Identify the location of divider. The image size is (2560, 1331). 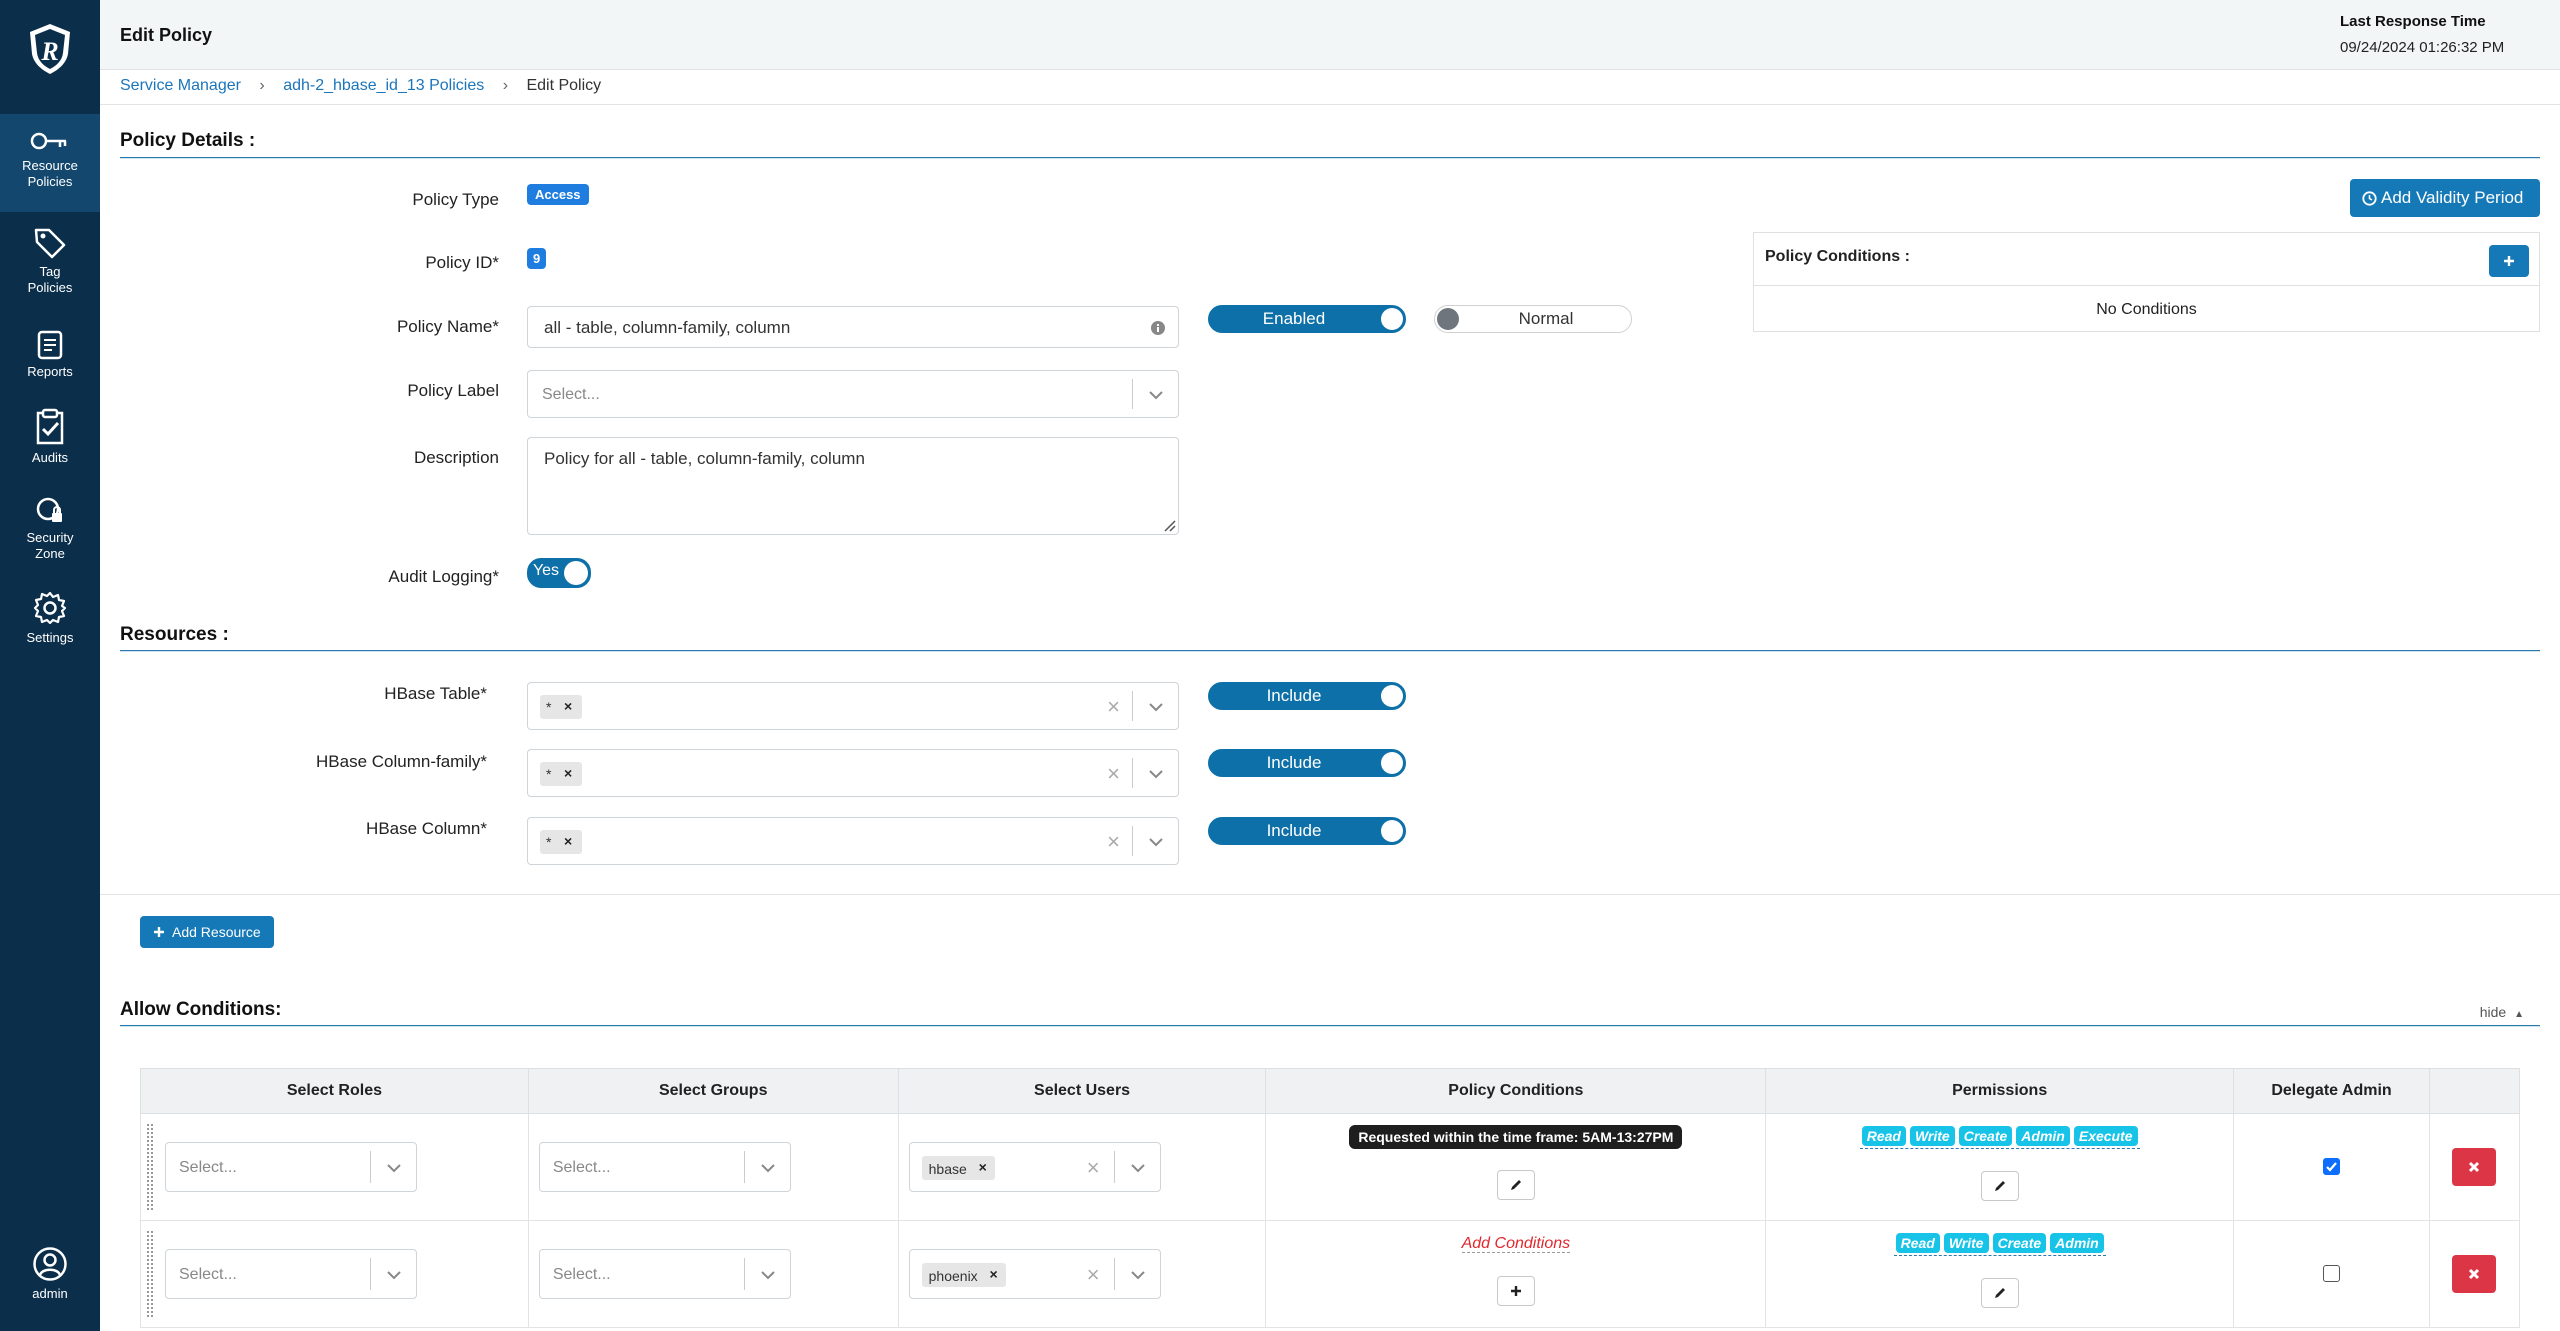
(1330, 651).